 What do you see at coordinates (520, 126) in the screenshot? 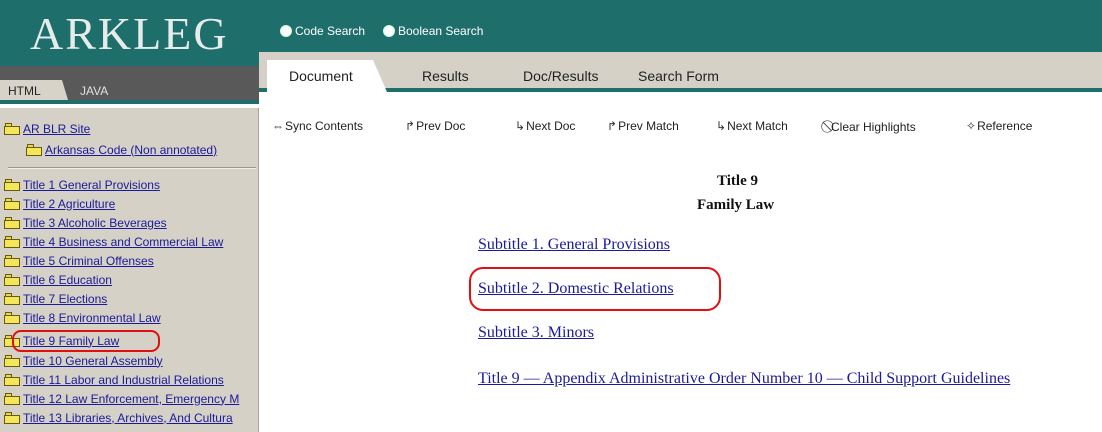
I see `next-doc-icon: ↳` at bounding box center [520, 126].